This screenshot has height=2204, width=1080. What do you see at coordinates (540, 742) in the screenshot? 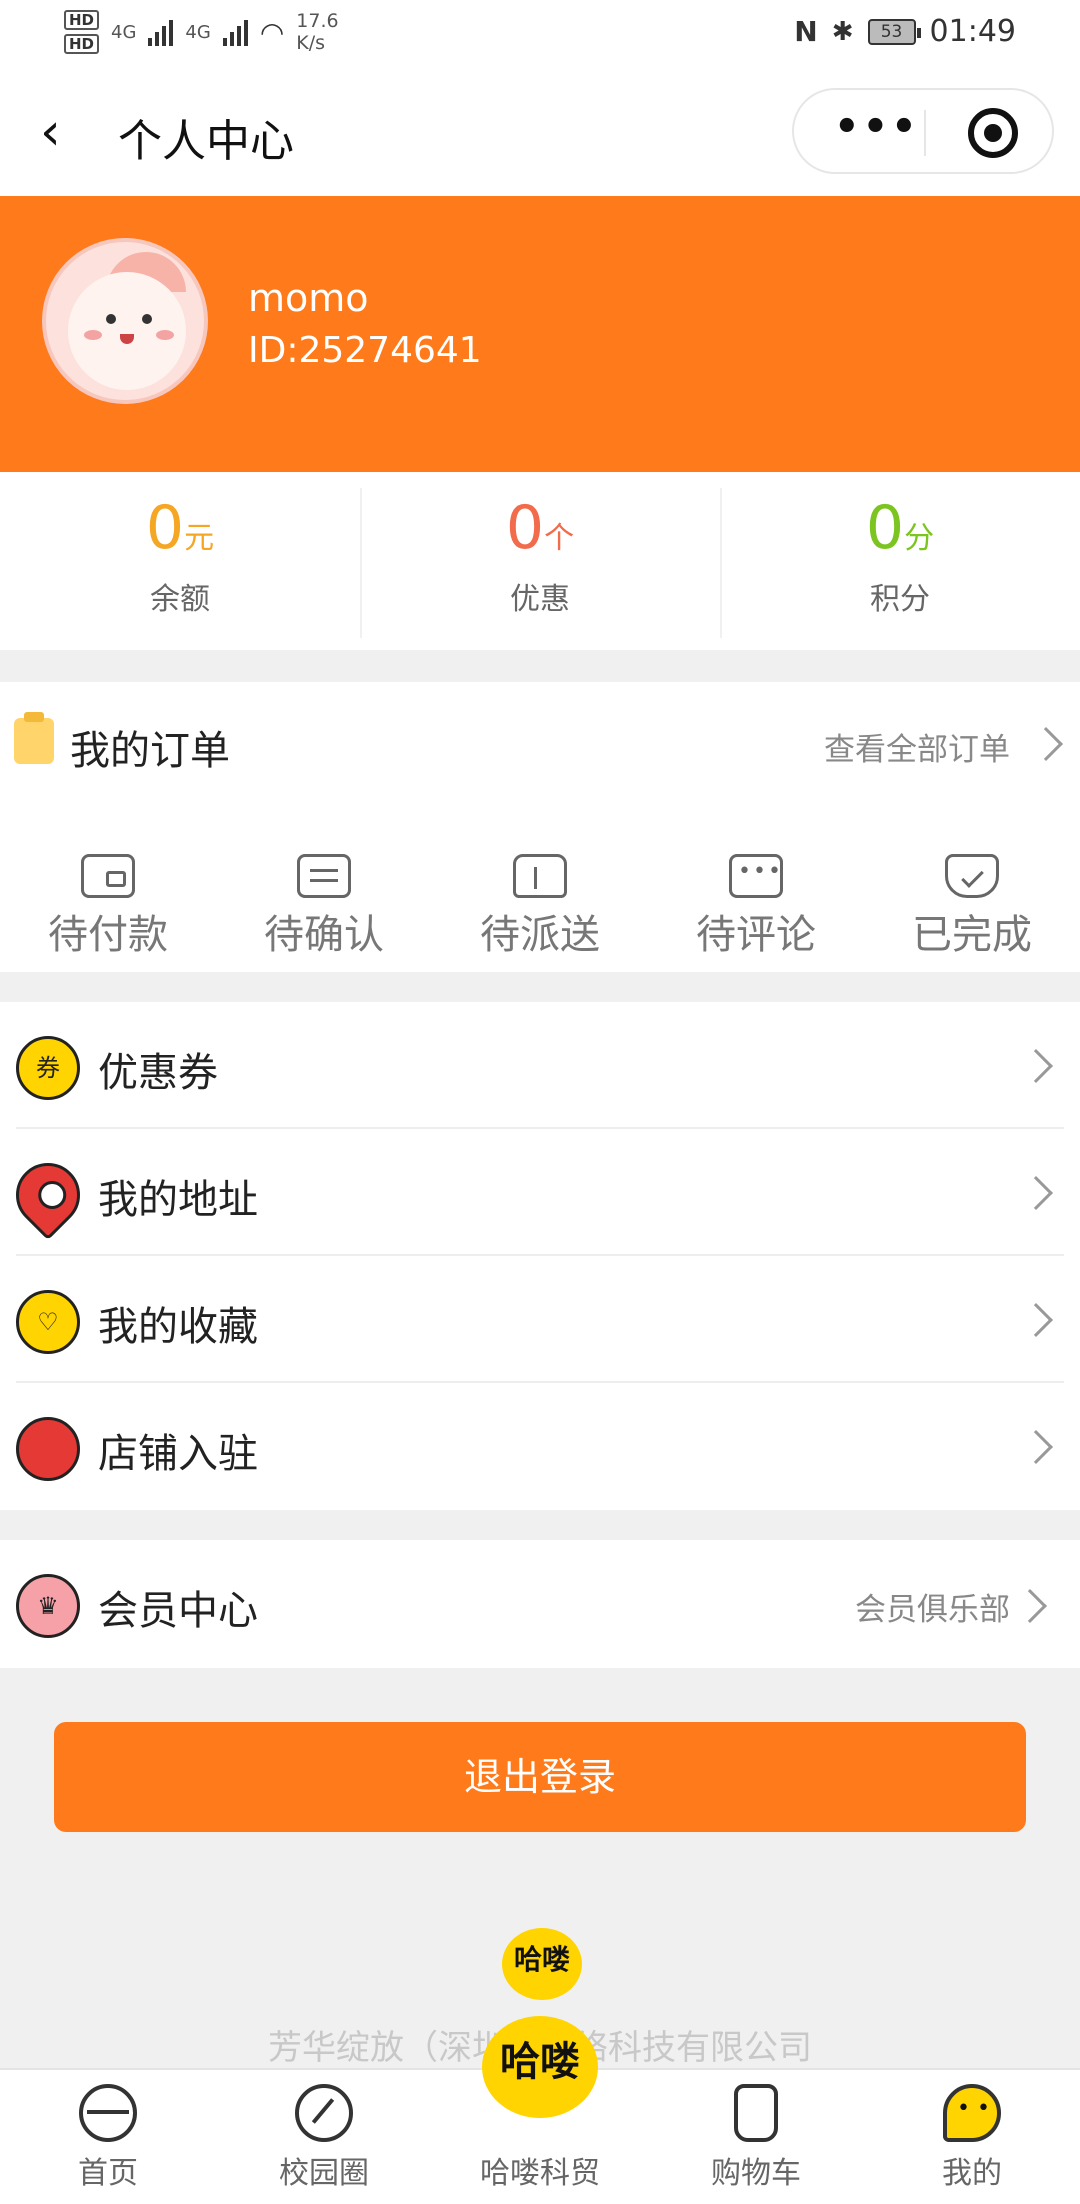
I see `orders-header: 我的订单 查看全部订单` at bounding box center [540, 742].